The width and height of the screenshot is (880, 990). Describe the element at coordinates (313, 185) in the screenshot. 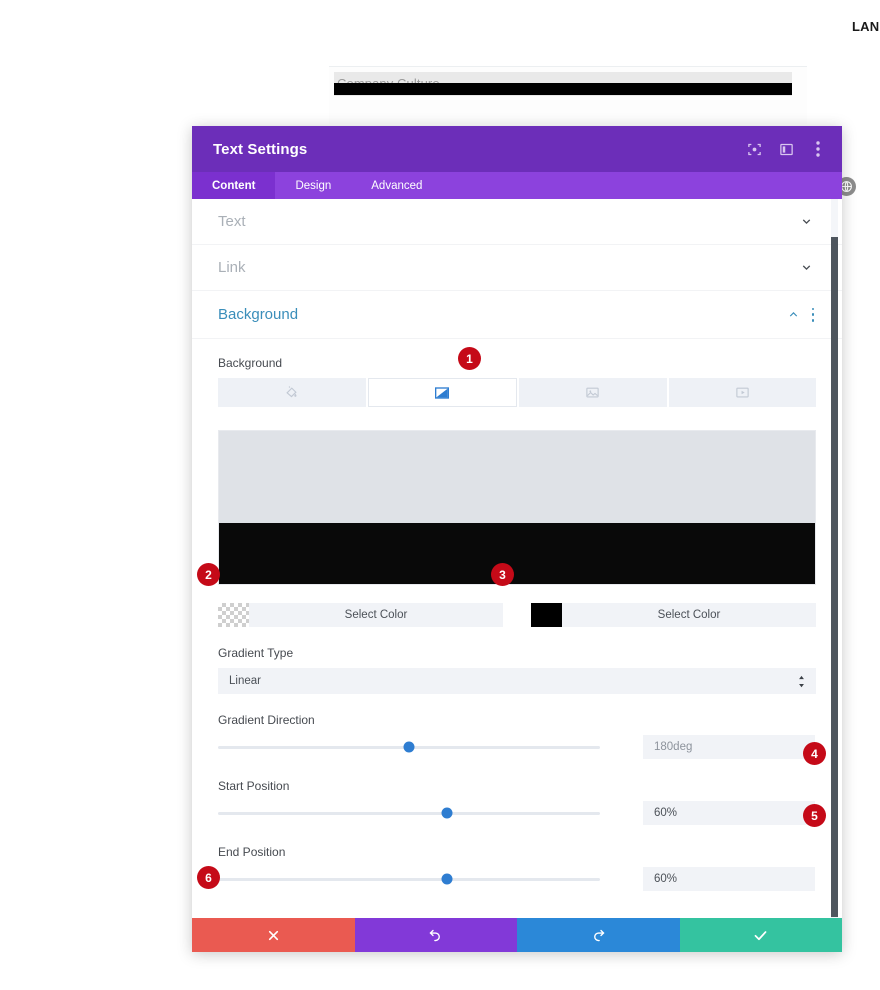

I see `tab-design: Design` at that location.